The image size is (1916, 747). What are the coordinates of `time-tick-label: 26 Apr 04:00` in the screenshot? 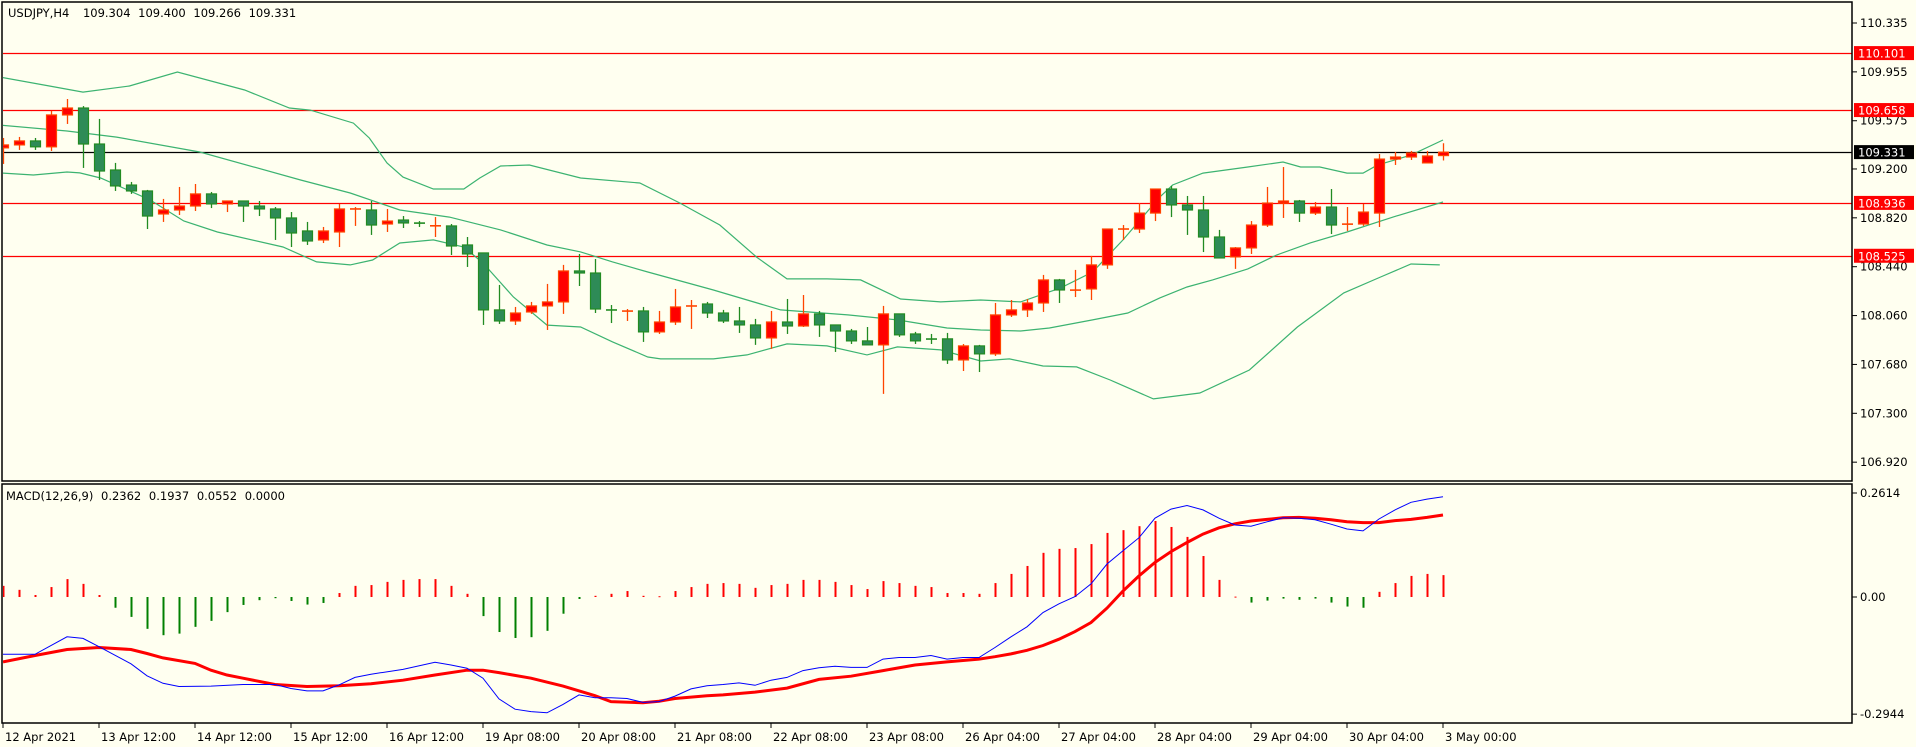 It's located at (1002, 737).